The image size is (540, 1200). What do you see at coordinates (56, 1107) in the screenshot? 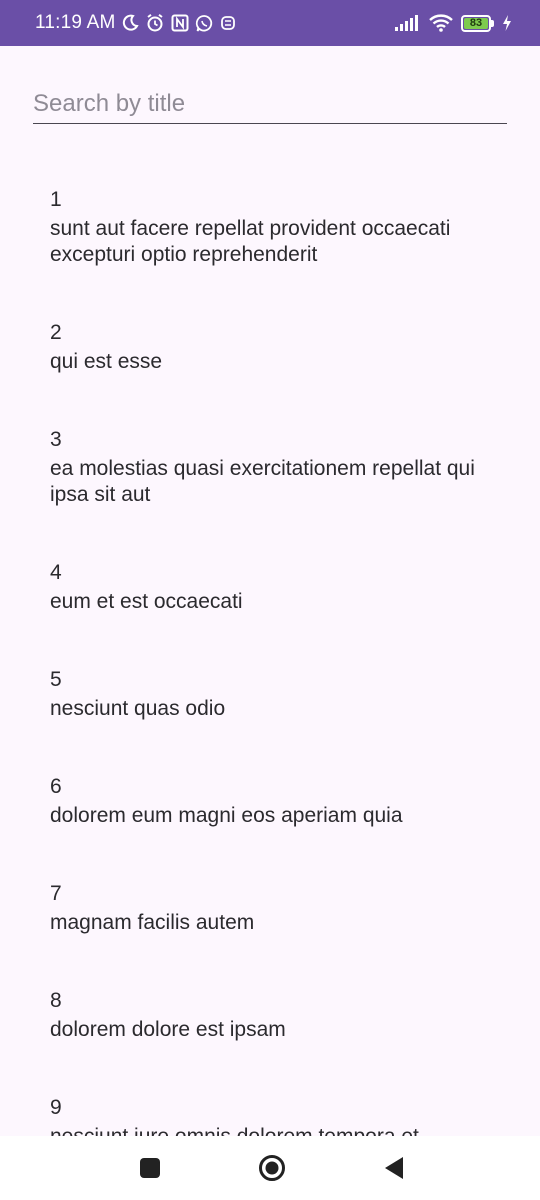
I see `post-id: 9` at bounding box center [56, 1107].